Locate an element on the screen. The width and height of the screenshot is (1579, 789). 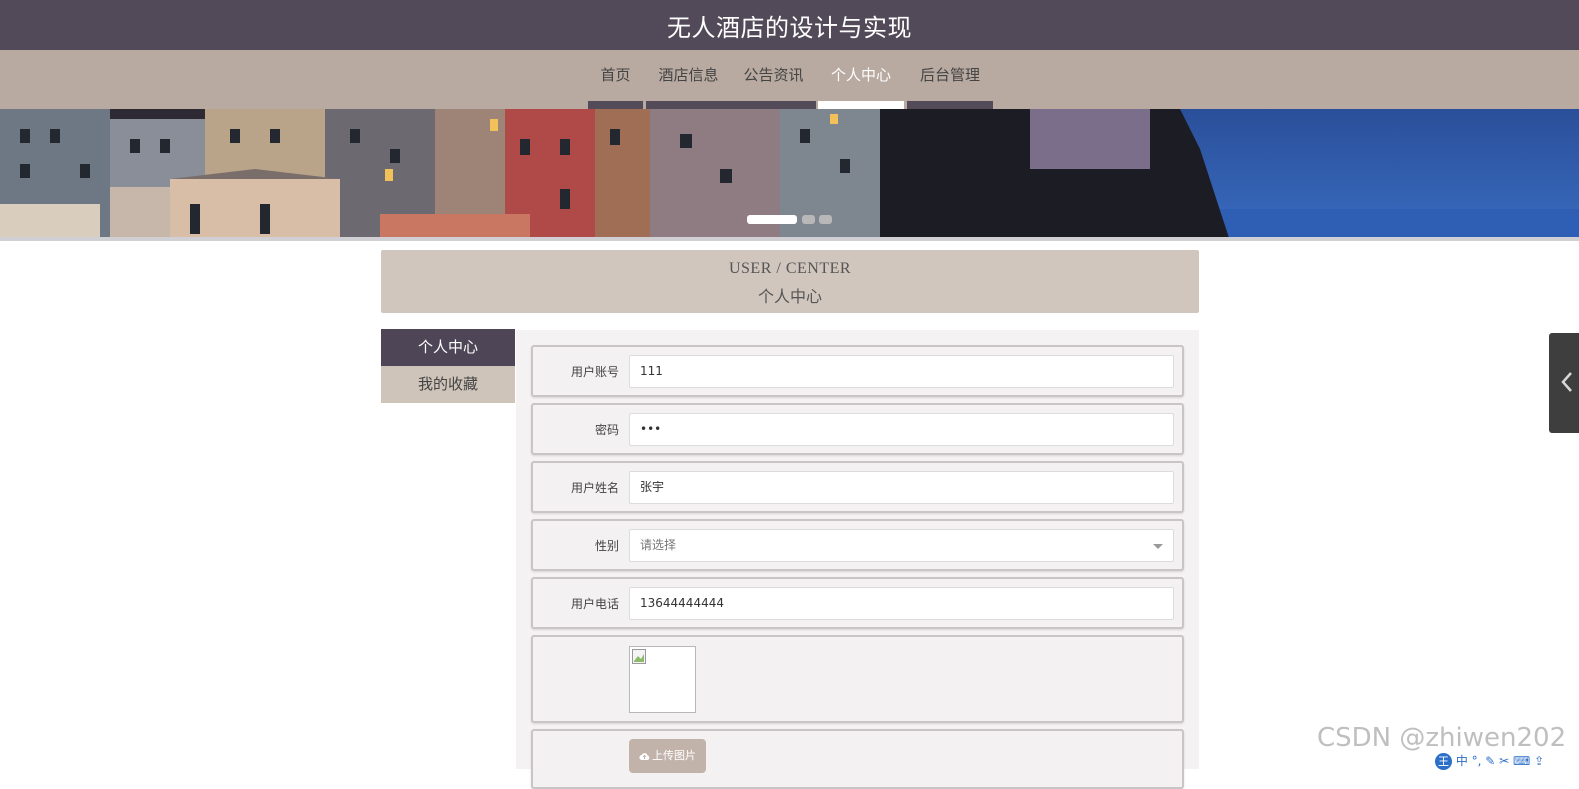
sidebar-item-label: 我的收藏 is located at coordinates (447, 384).